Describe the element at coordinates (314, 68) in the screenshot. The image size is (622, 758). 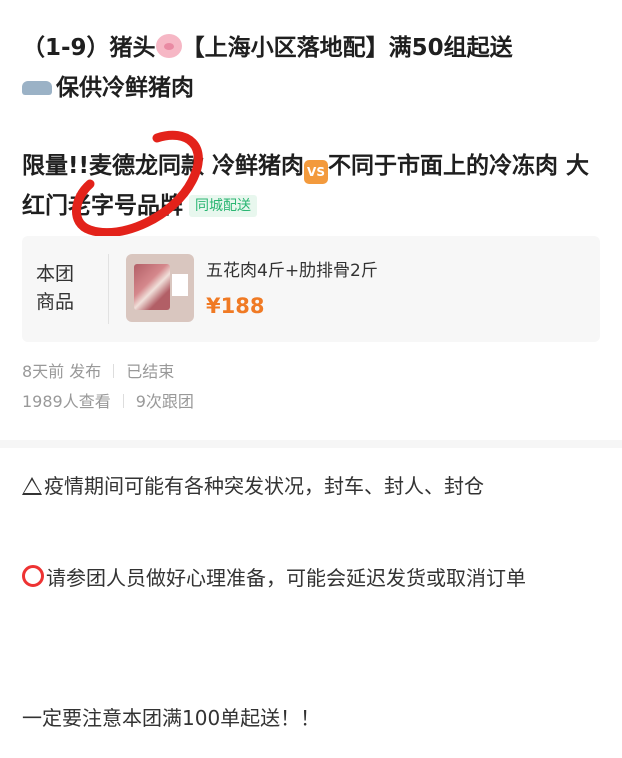
I see `post-title: （1-9）猪头 【上海小区落地配】满50组起送 保供冷鲜猪肉` at that location.